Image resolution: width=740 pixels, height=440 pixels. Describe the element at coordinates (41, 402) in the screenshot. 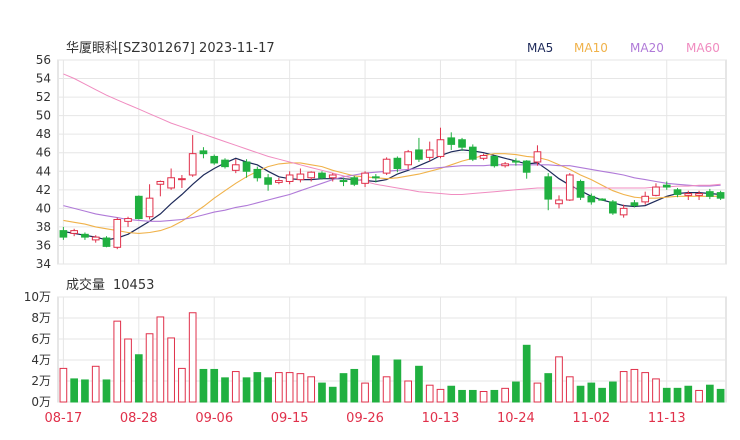

I see `volume-y-tick-label: 0万` at that location.